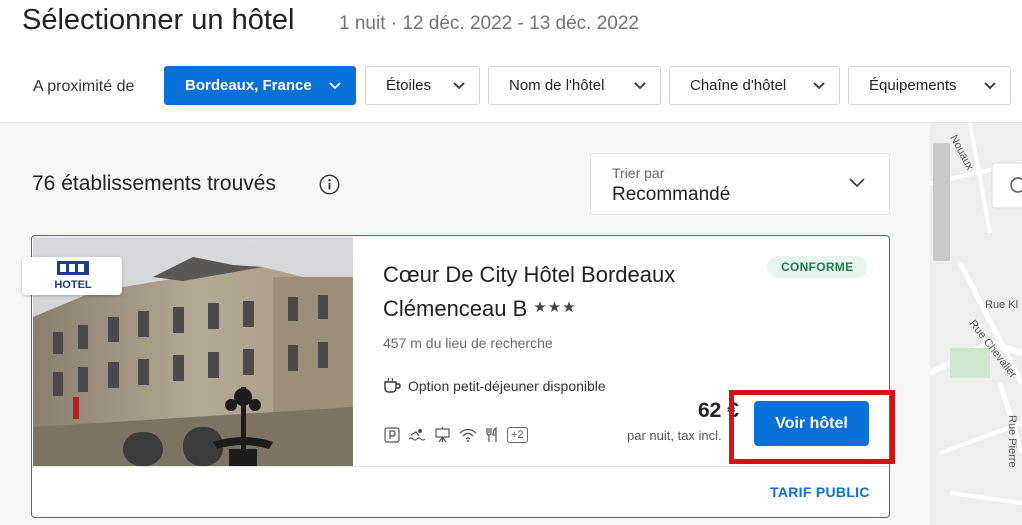 This screenshot has width=1022, height=525. I want to click on hotel-name-filter-label: Nom de l'hôtel, so click(557, 85).